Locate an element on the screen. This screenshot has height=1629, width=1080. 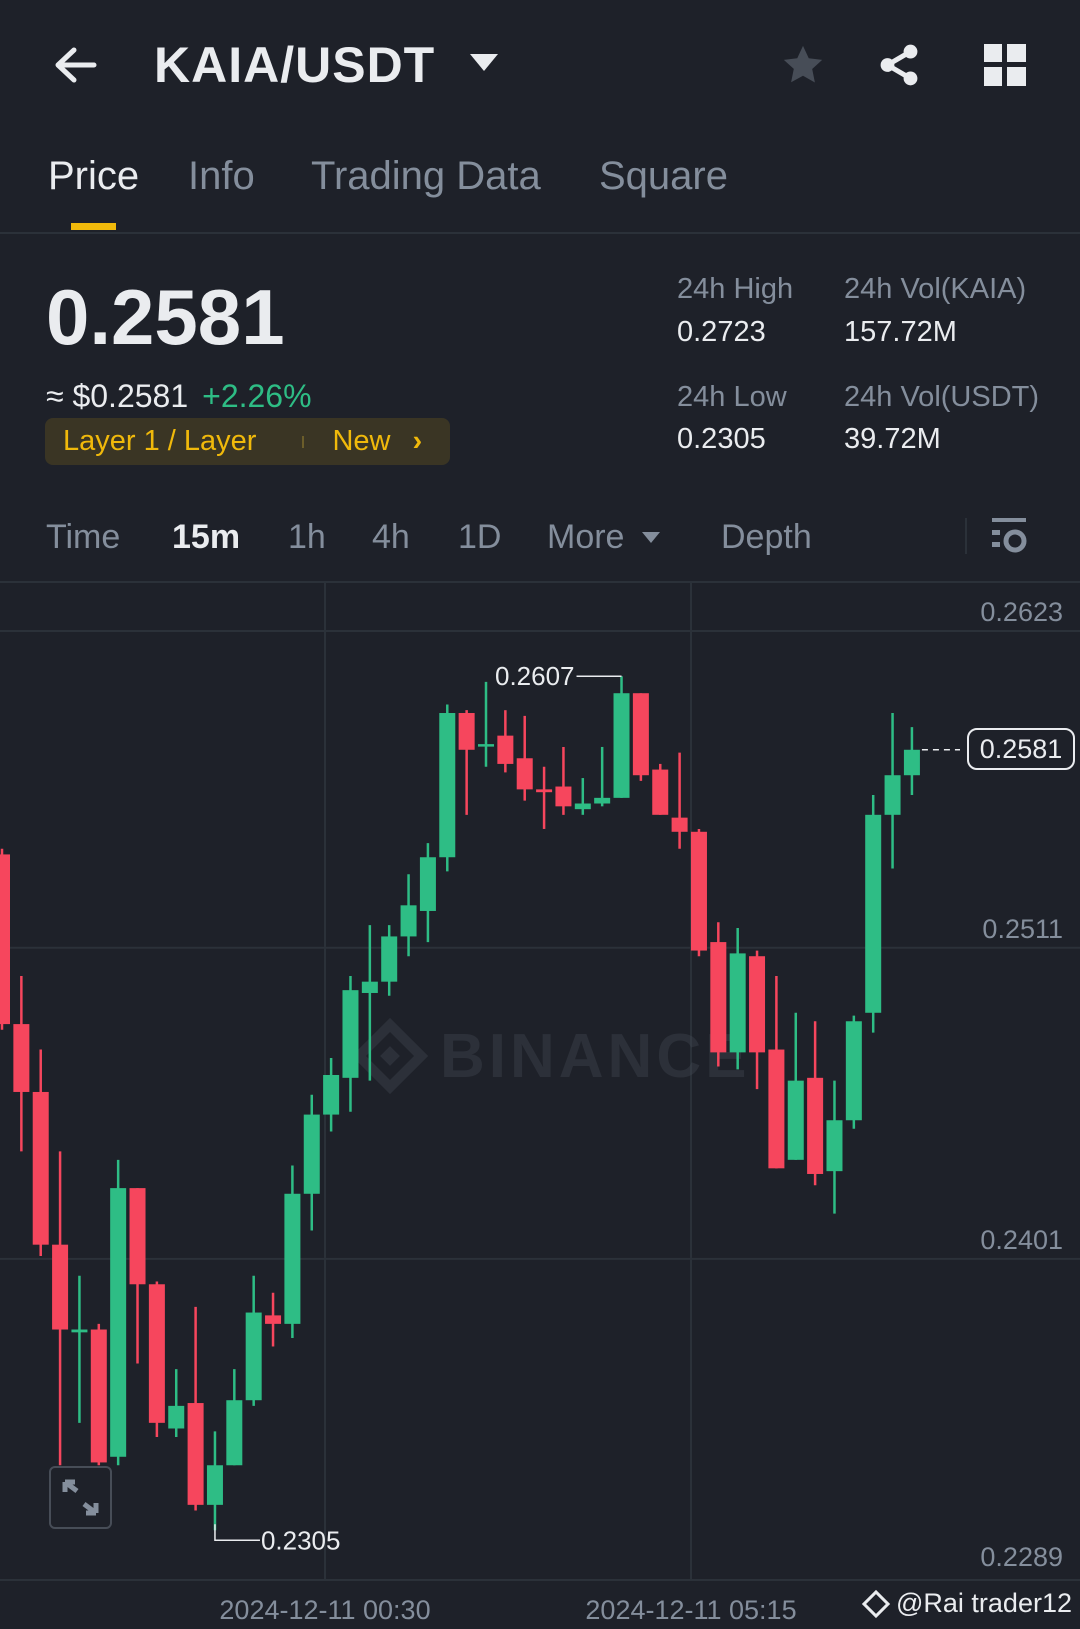
min-marker-line is located at coordinates (237, 1533).